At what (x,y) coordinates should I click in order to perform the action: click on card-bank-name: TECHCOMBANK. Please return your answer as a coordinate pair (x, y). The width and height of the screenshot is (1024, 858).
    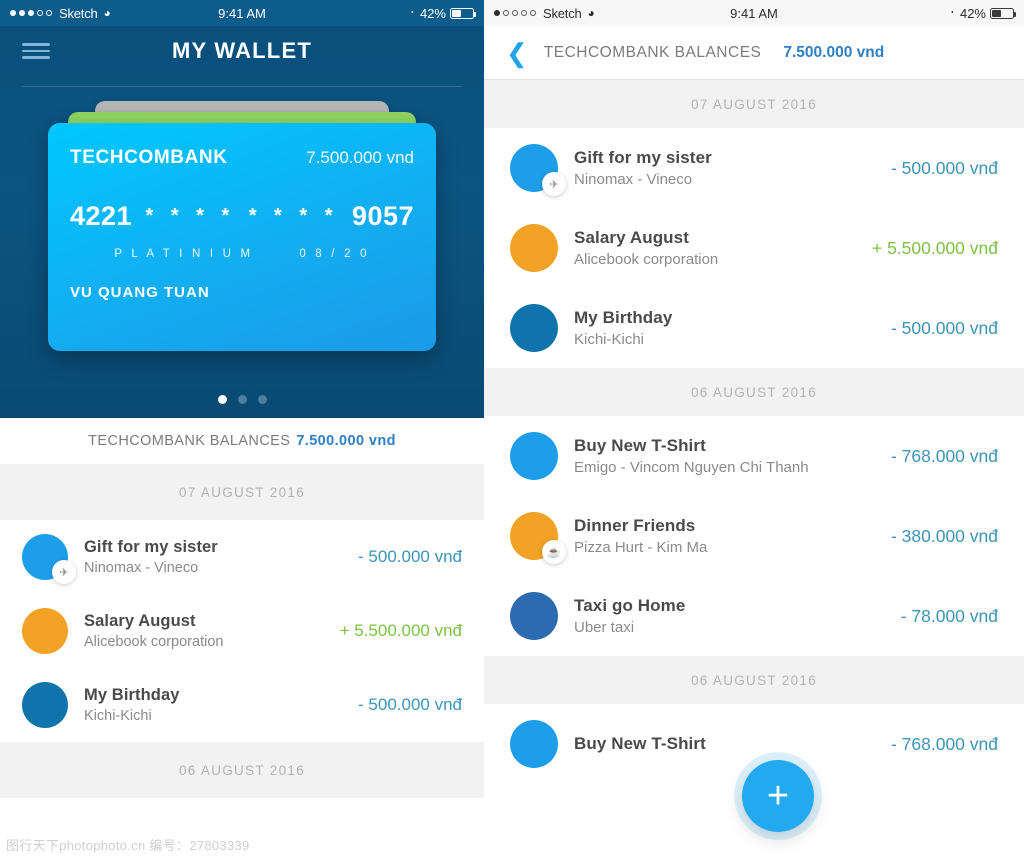
    Looking at the image, I should click on (149, 157).